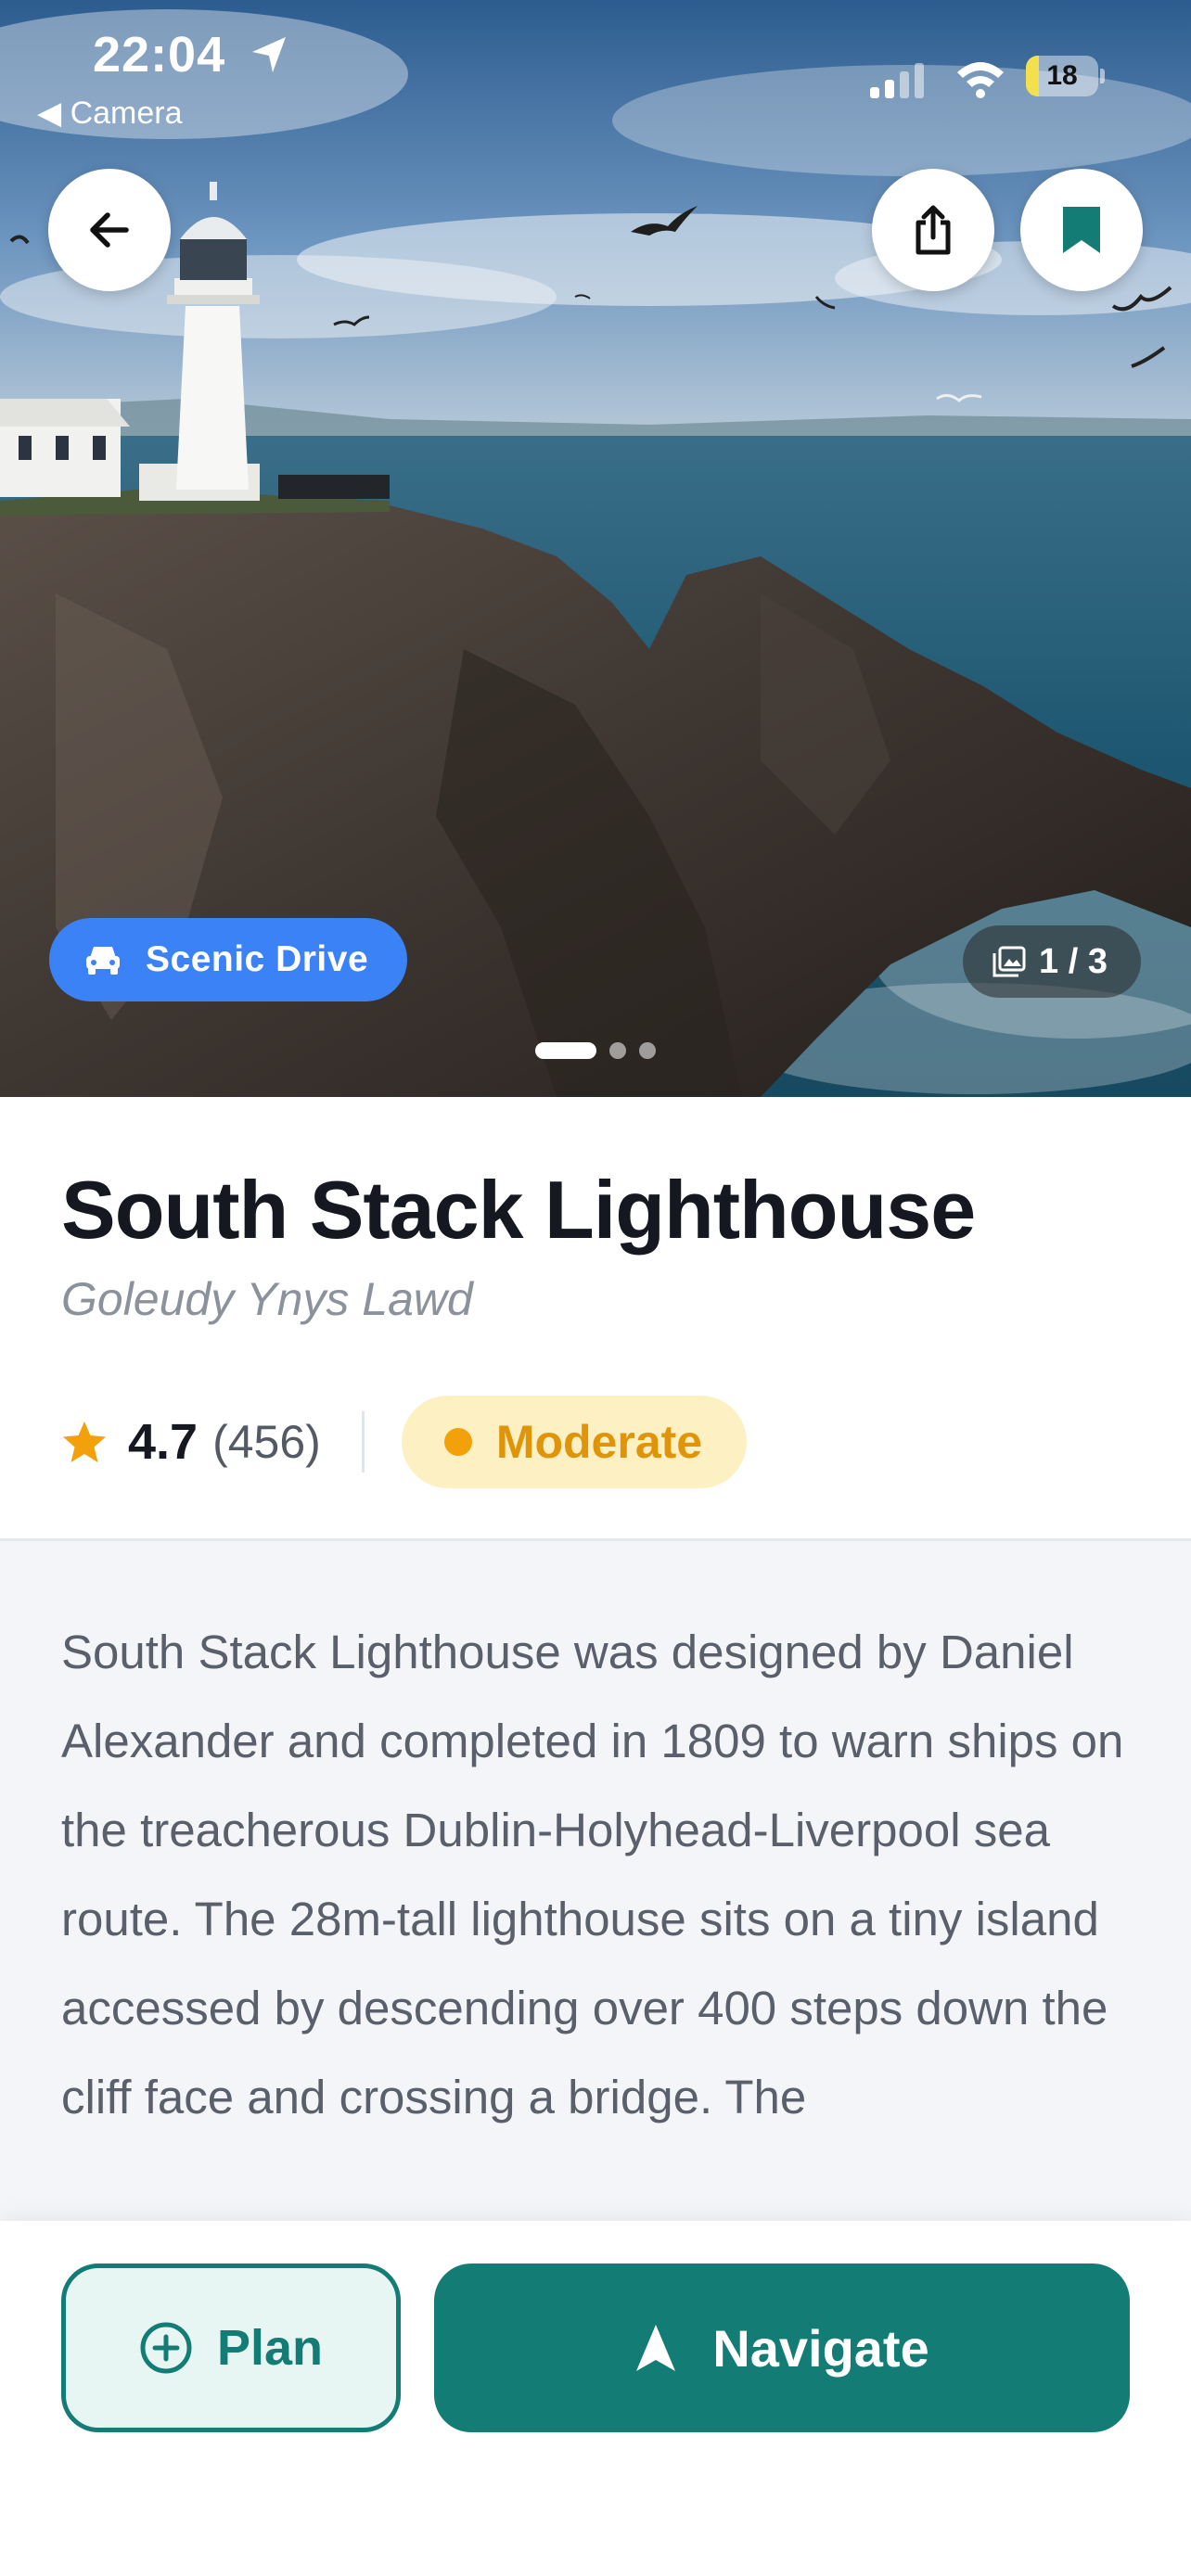  Describe the element at coordinates (1009, 962) in the screenshot. I see `image-icon` at that location.